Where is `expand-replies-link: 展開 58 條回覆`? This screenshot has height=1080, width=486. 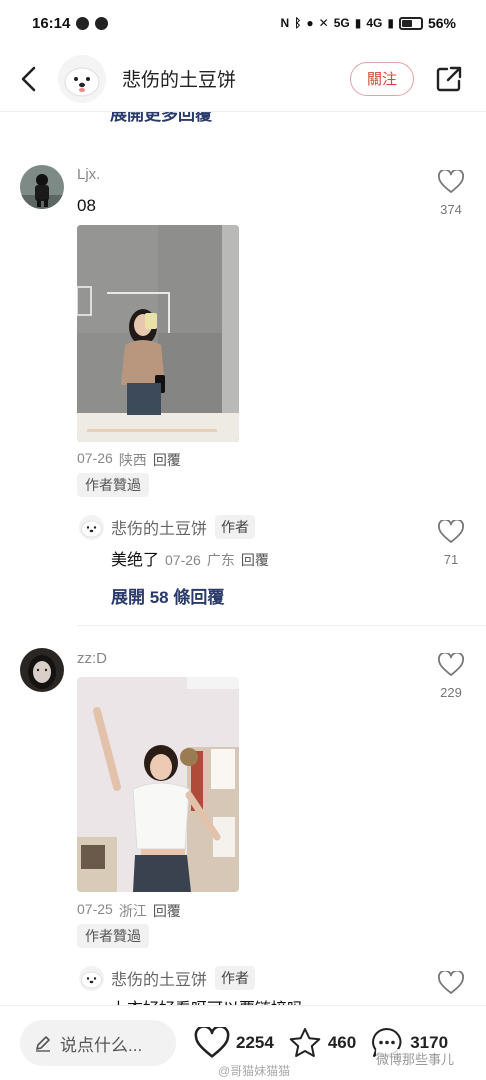
expand-replies-link: 展開 58 條回覆 is located at coordinates (167, 595).